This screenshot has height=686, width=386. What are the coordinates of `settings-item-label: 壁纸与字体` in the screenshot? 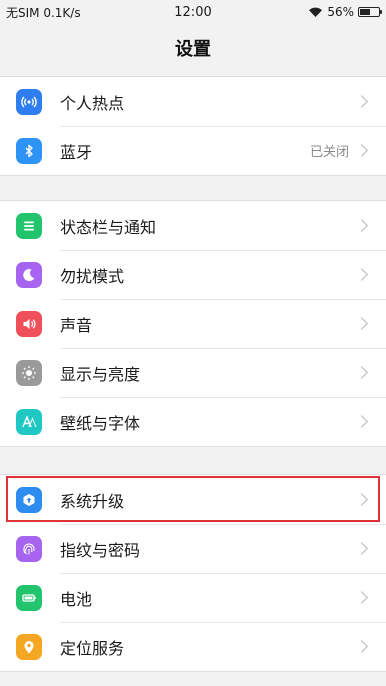 It's located at (100, 423).